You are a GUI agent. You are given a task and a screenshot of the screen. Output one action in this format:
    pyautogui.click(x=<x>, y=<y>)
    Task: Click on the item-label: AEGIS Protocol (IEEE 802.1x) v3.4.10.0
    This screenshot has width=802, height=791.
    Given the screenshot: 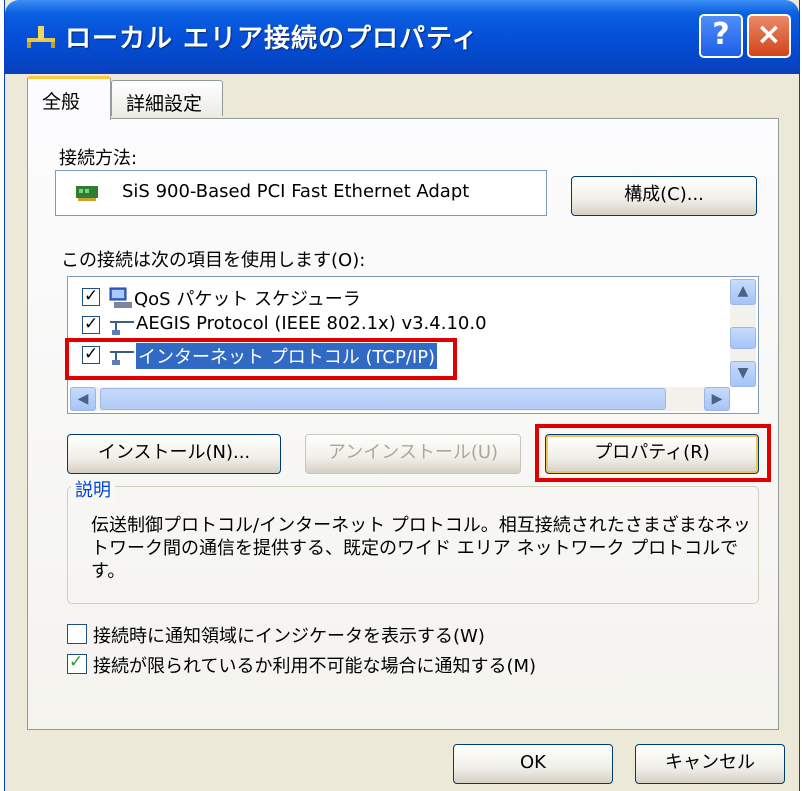 What is the action you would take?
    pyautogui.click(x=311, y=323)
    